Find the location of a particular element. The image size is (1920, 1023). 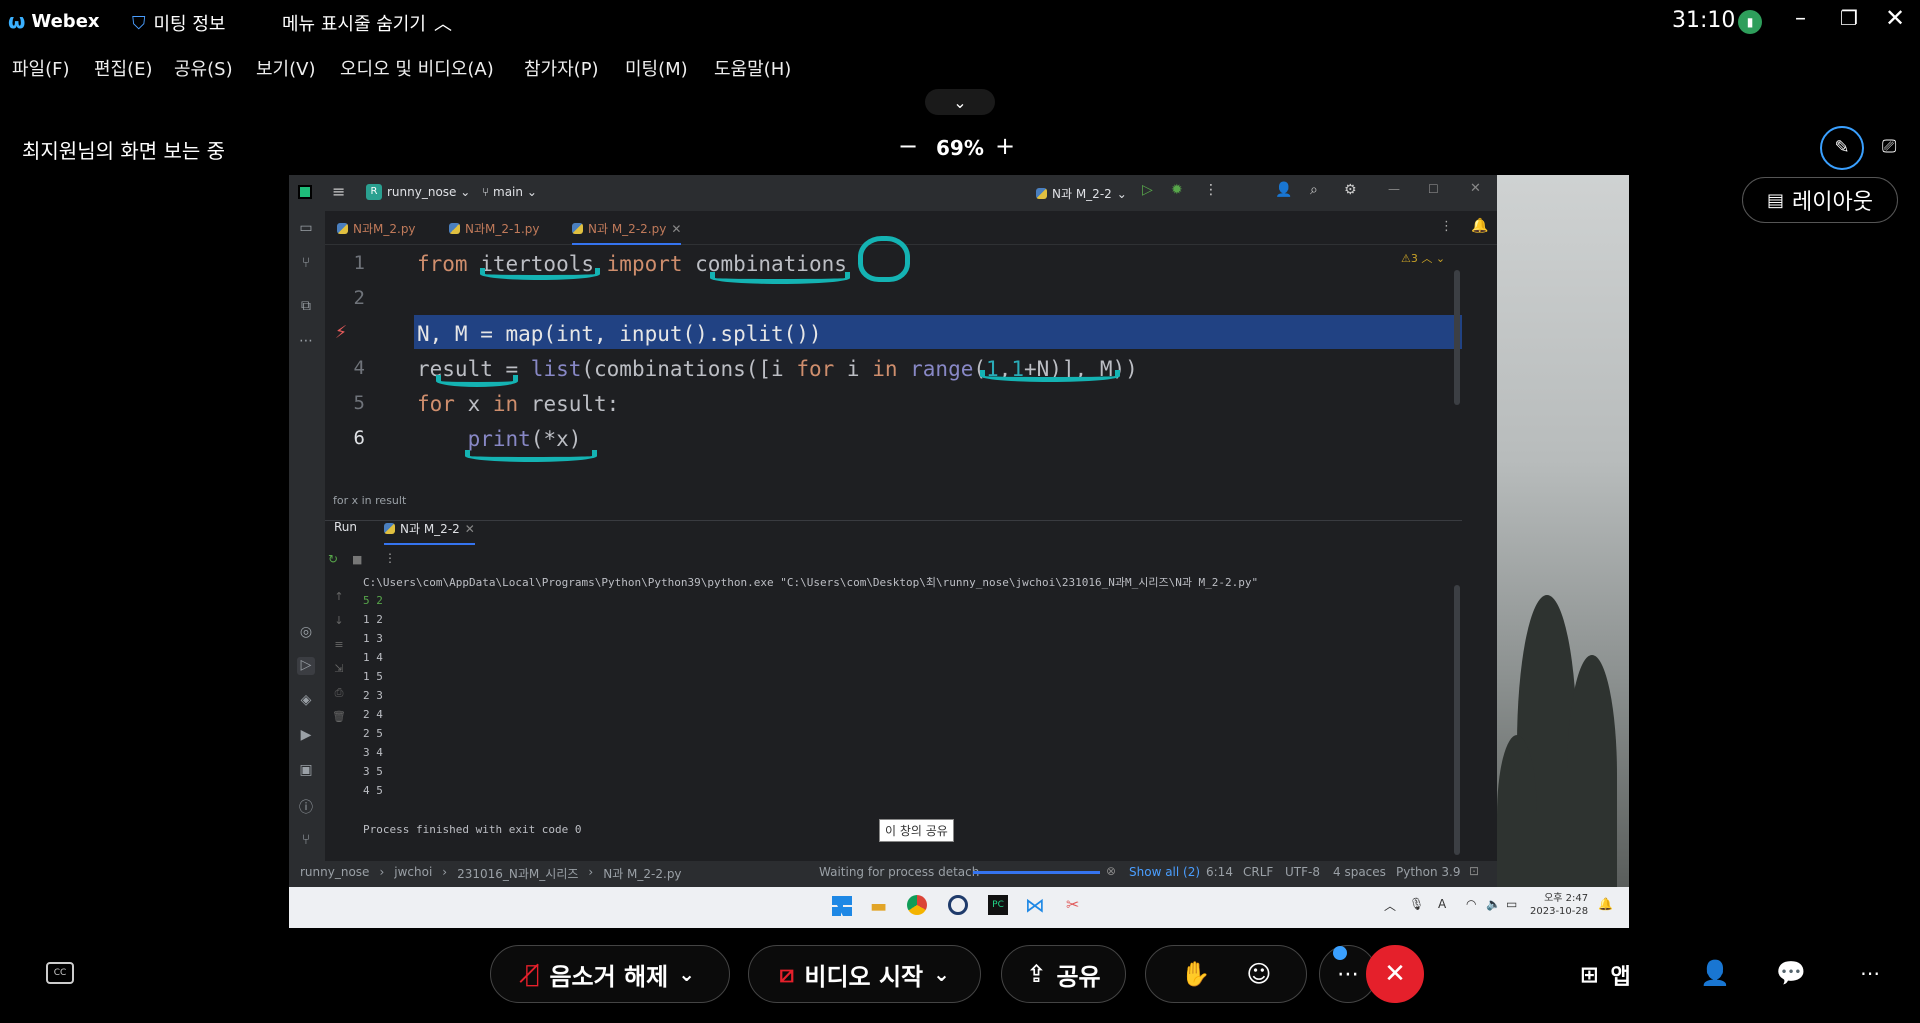

stop-icon: ■ is located at coordinates (357, 559).